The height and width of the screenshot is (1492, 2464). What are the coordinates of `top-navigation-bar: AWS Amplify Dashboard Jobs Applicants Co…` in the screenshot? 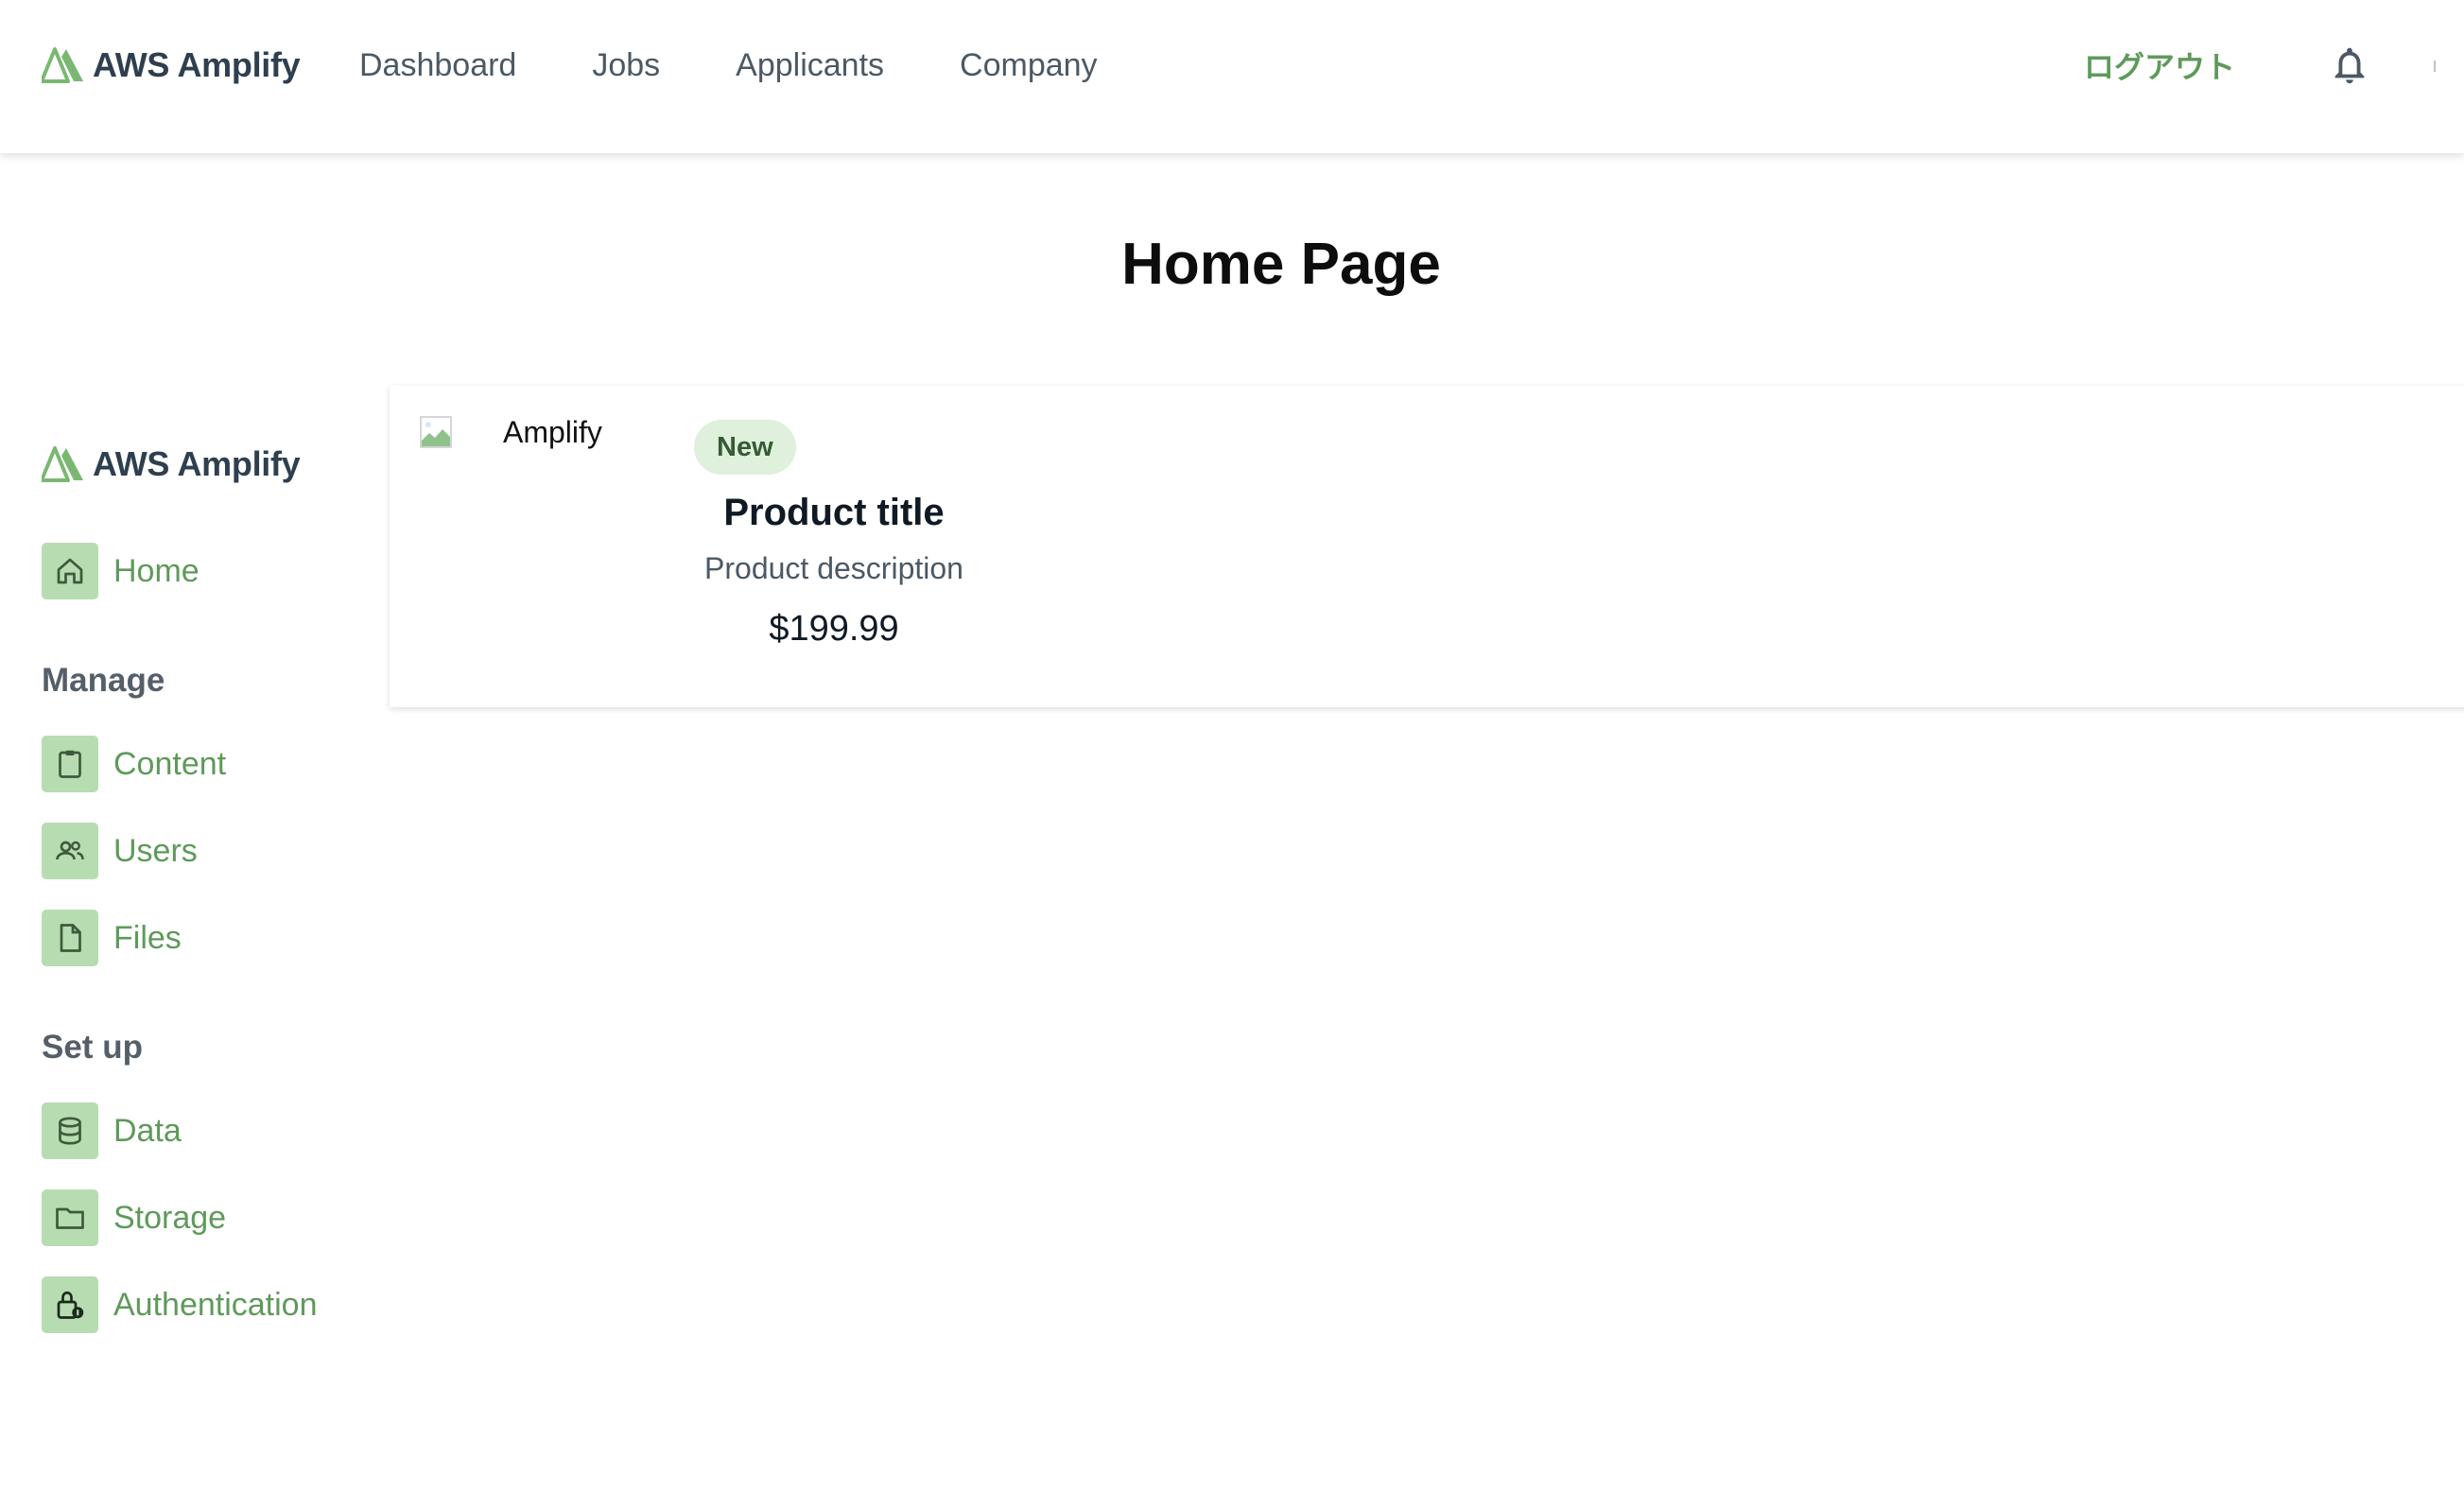 It's located at (1232, 76).